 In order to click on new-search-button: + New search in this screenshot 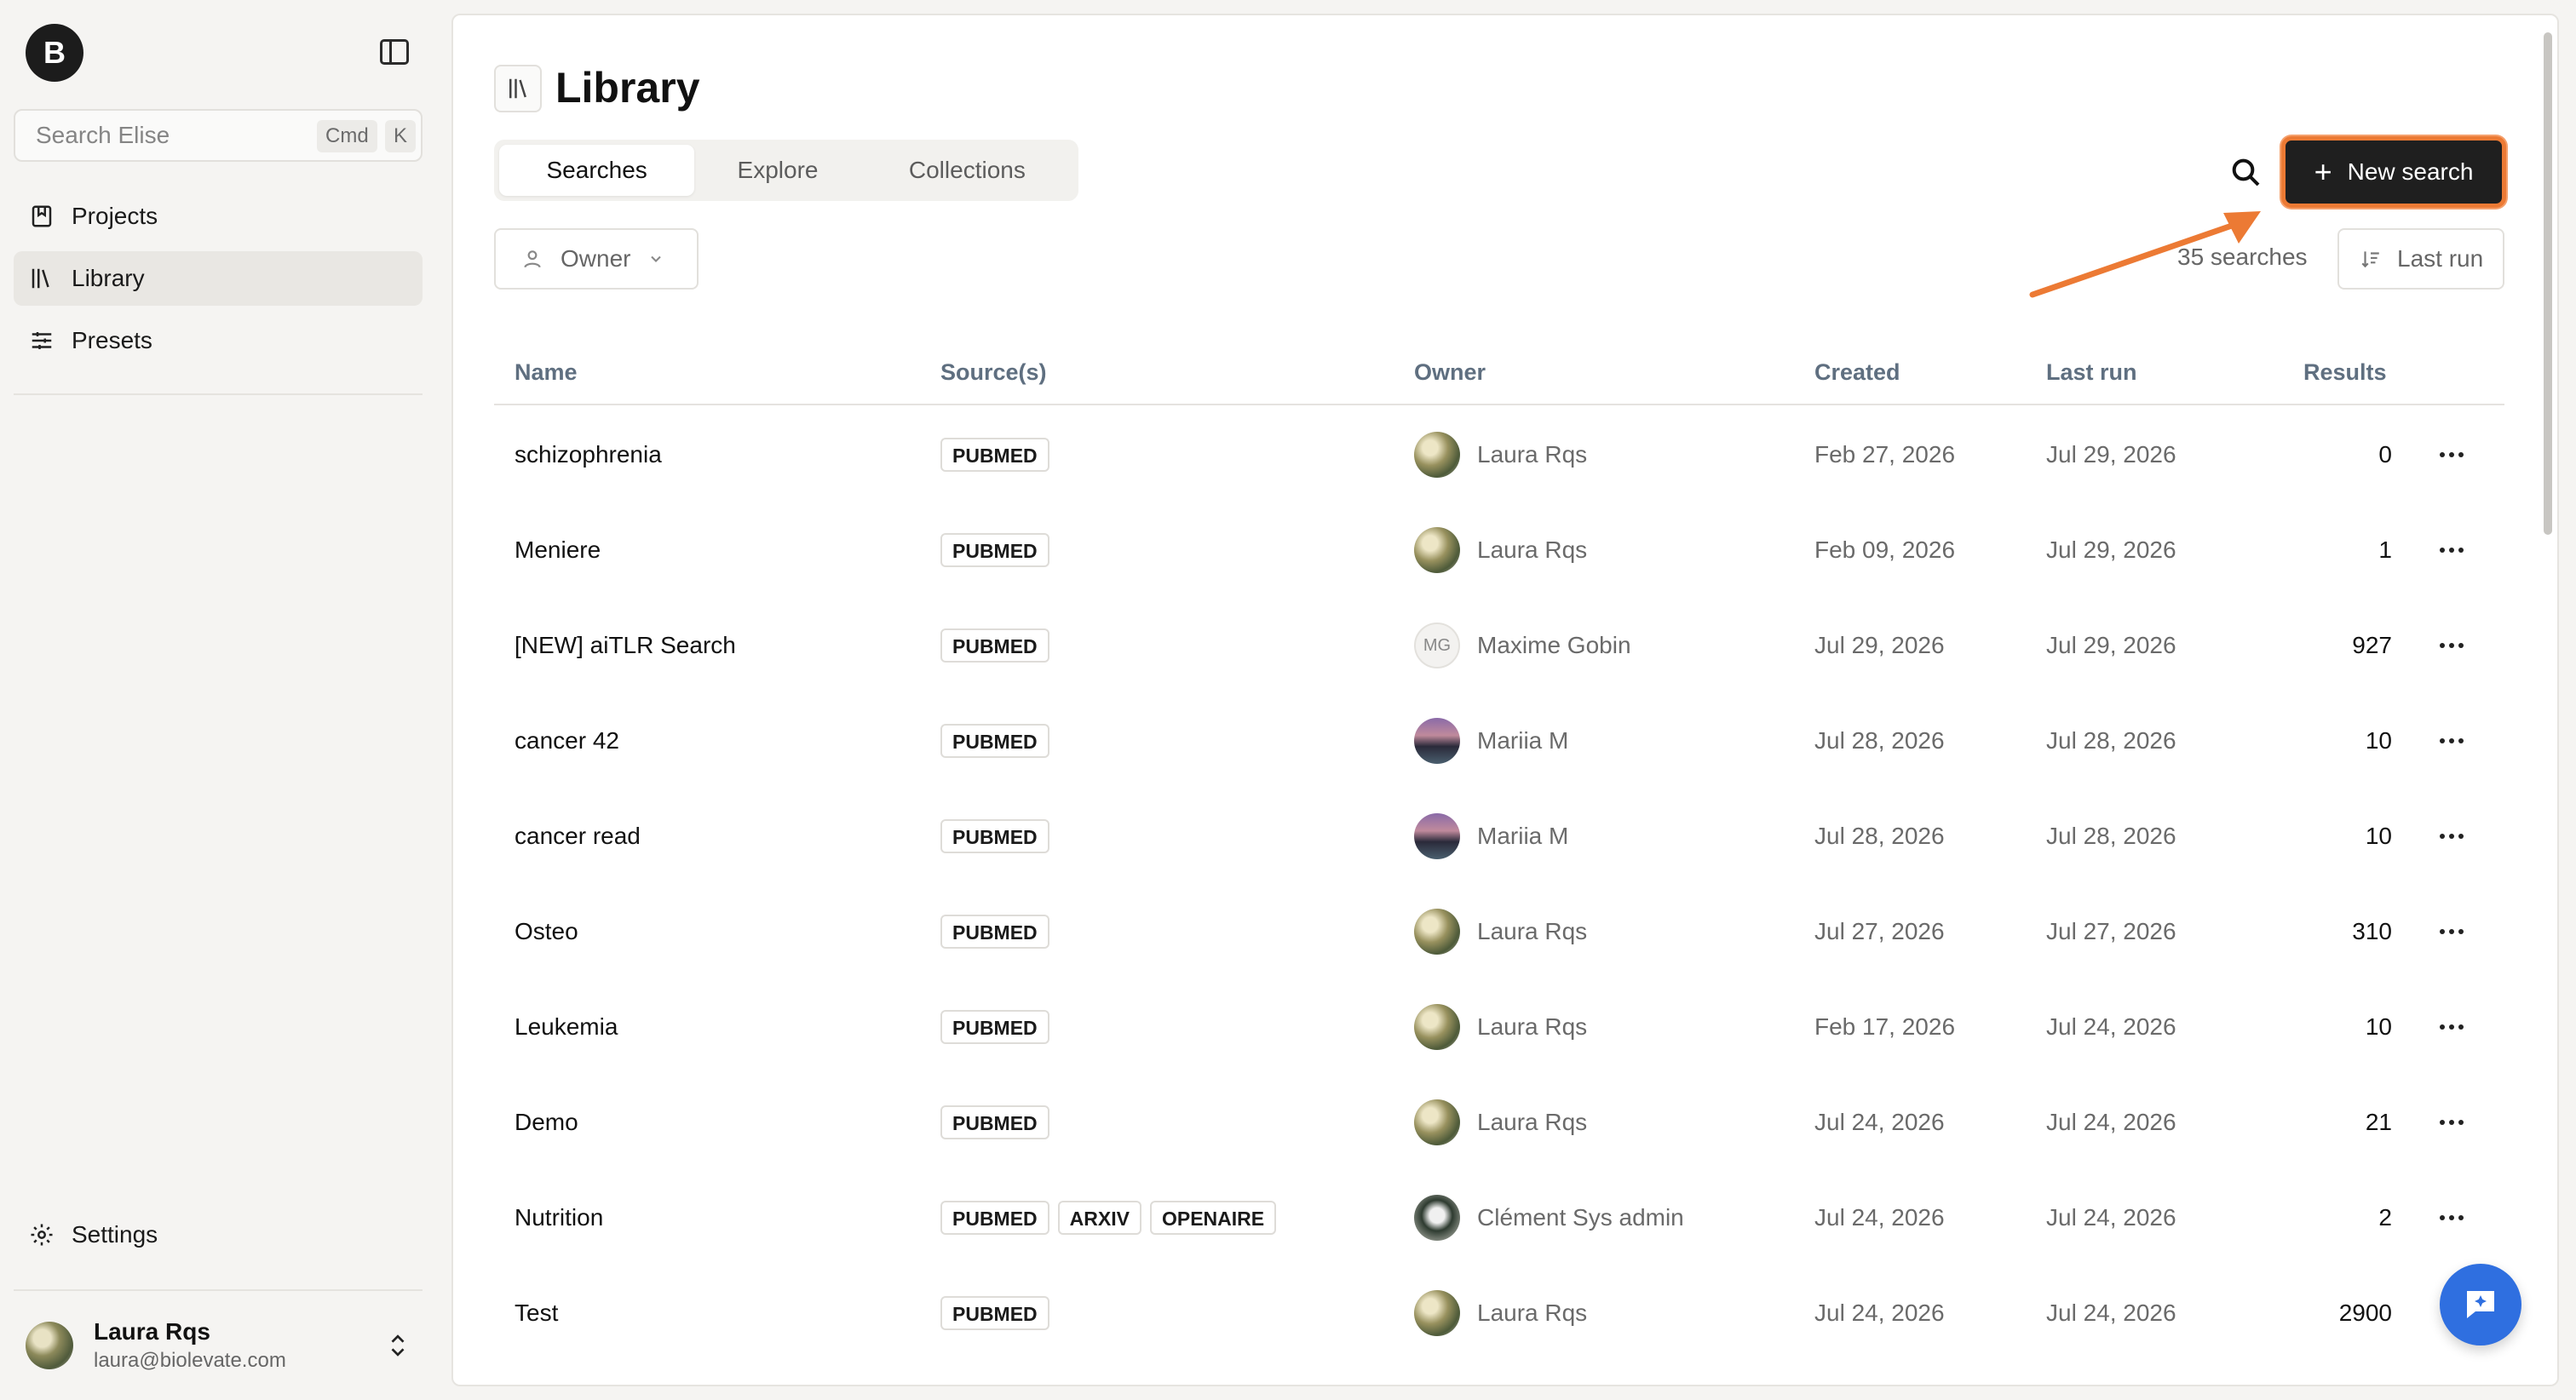, I will do `click(2393, 172)`.